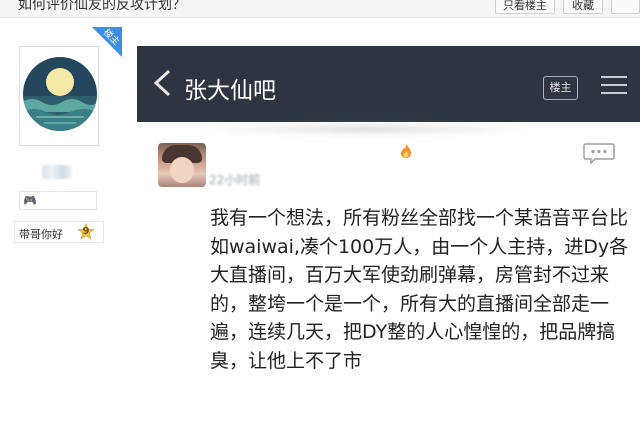  Describe the element at coordinates (367, 129) in the screenshot. I see `blurred-strip` at that location.